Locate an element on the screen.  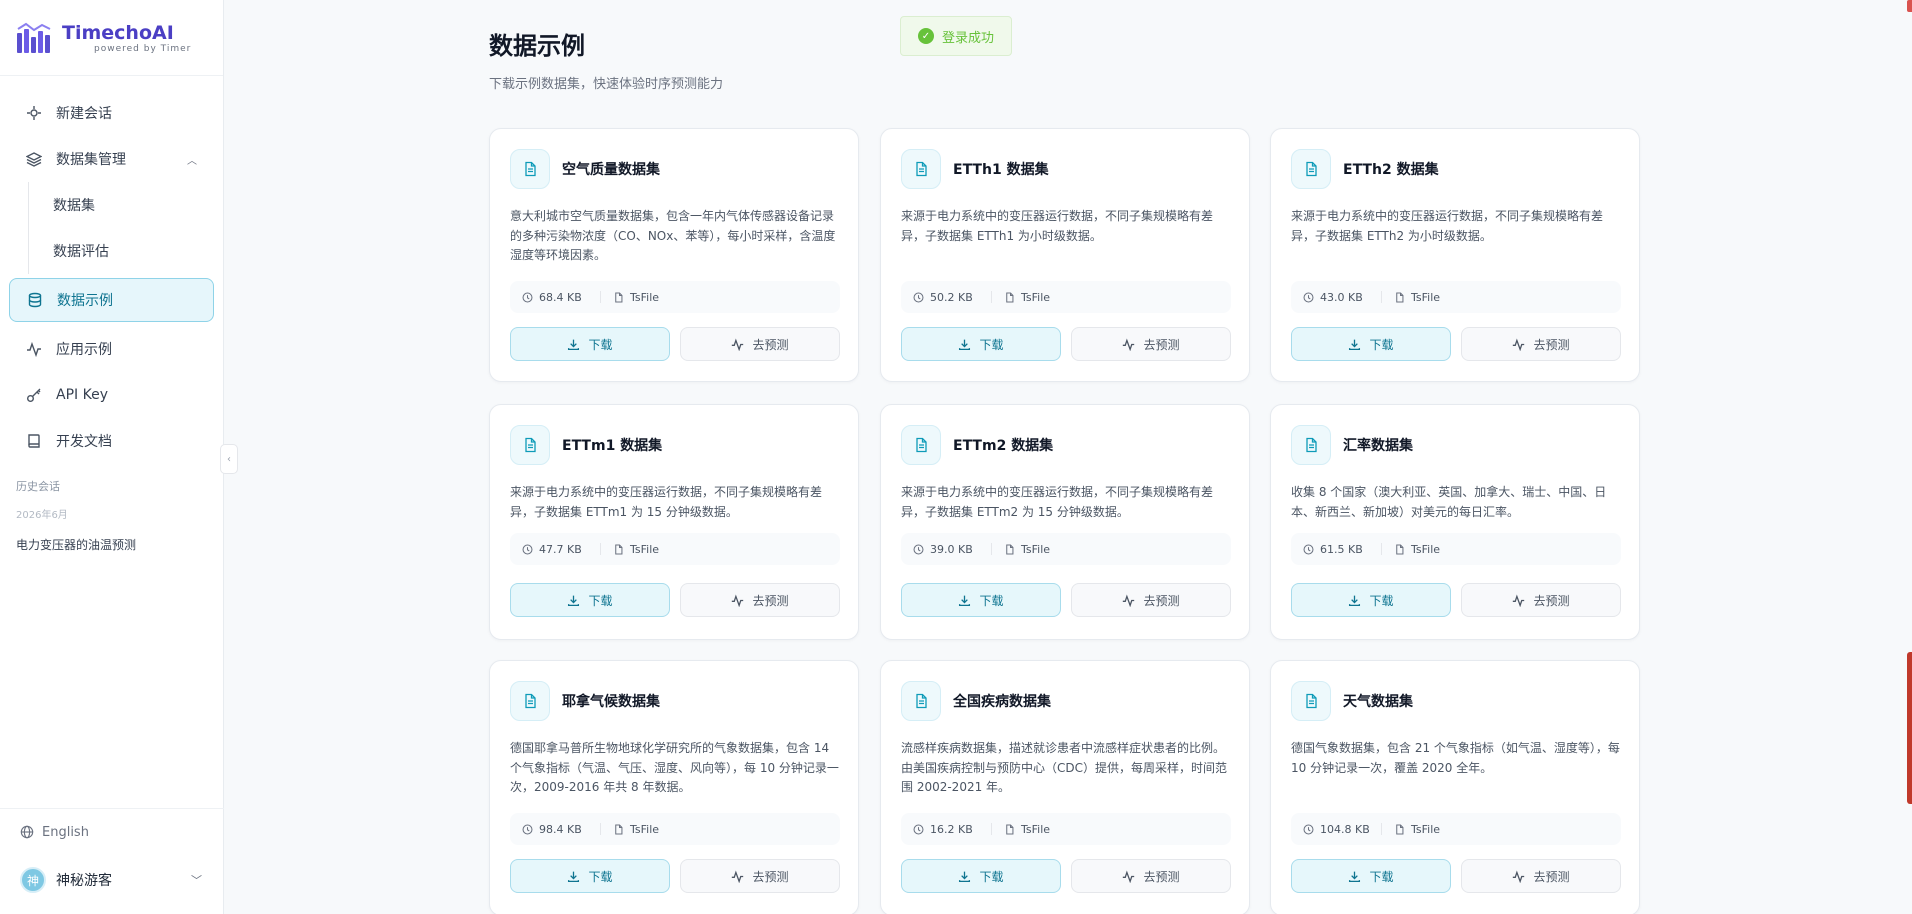
sidebar-item-data-examples: 数据示例 is located at coordinates (111, 300).